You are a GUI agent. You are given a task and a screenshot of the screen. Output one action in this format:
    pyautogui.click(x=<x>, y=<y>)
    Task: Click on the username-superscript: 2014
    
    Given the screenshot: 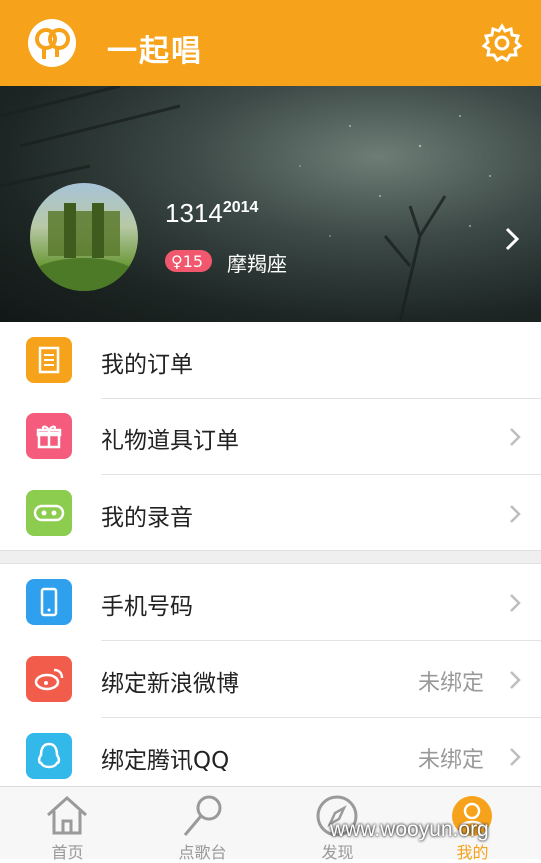 What is the action you would take?
    pyautogui.click(x=240, y=207)
    